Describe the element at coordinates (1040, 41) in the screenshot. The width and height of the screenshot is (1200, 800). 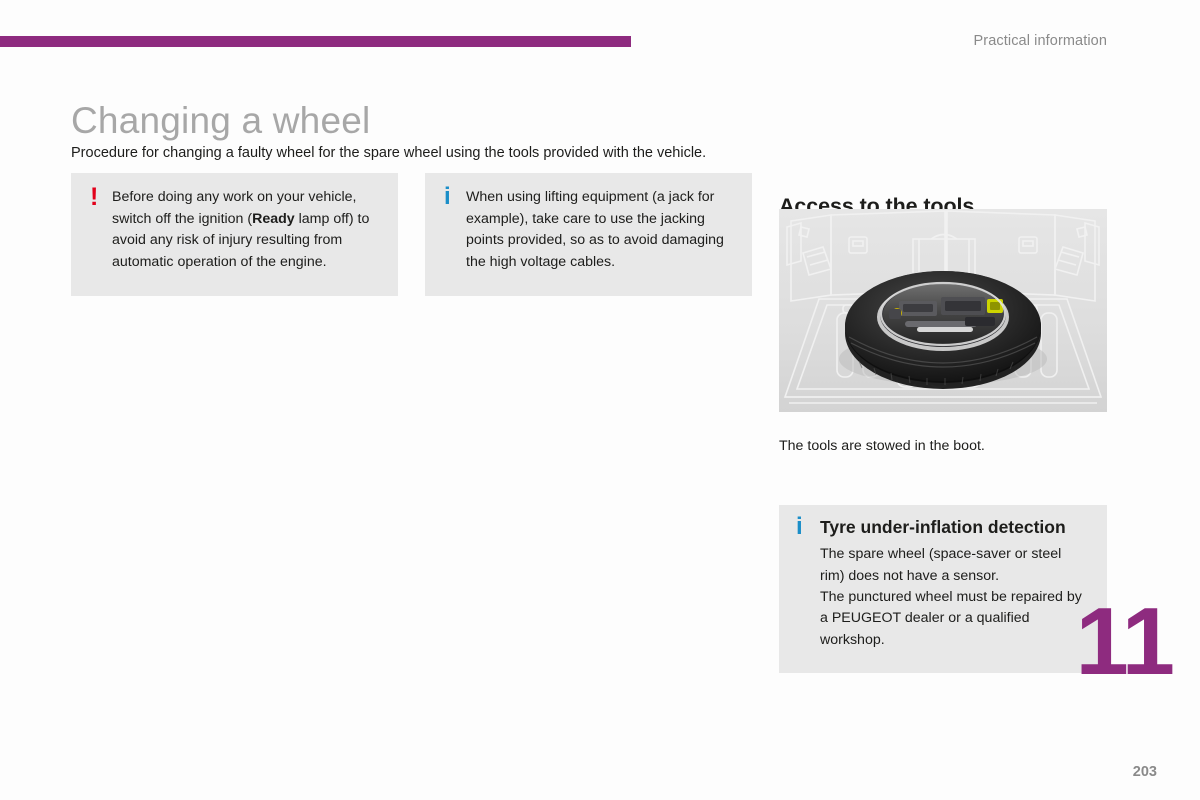
I see `header-section-label: Practical information` at that location.